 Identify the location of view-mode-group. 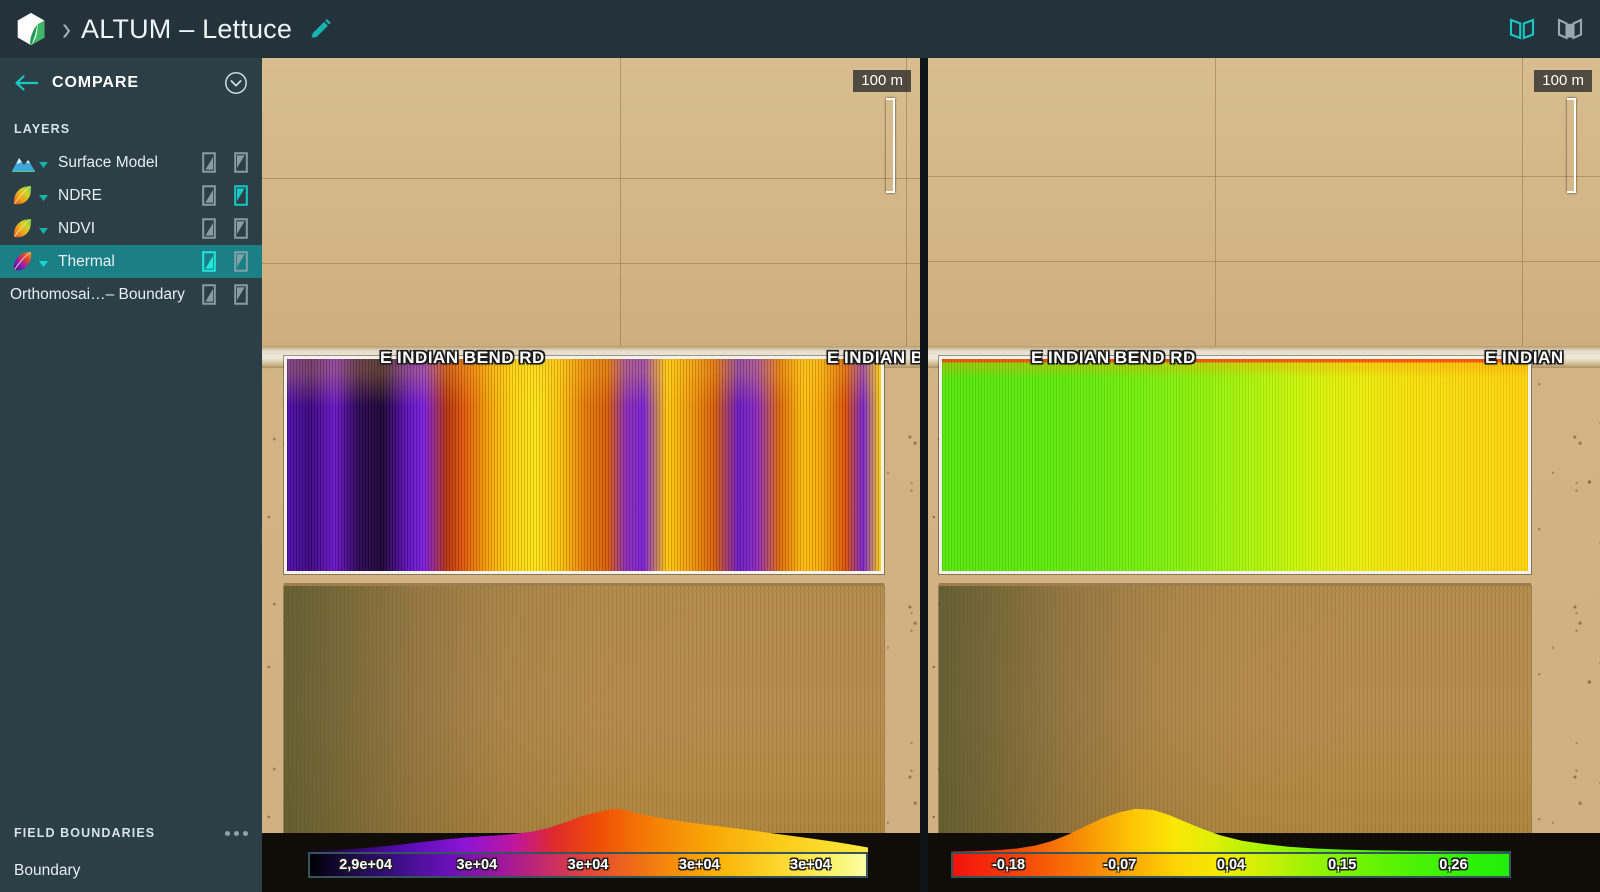
(1546, 29).